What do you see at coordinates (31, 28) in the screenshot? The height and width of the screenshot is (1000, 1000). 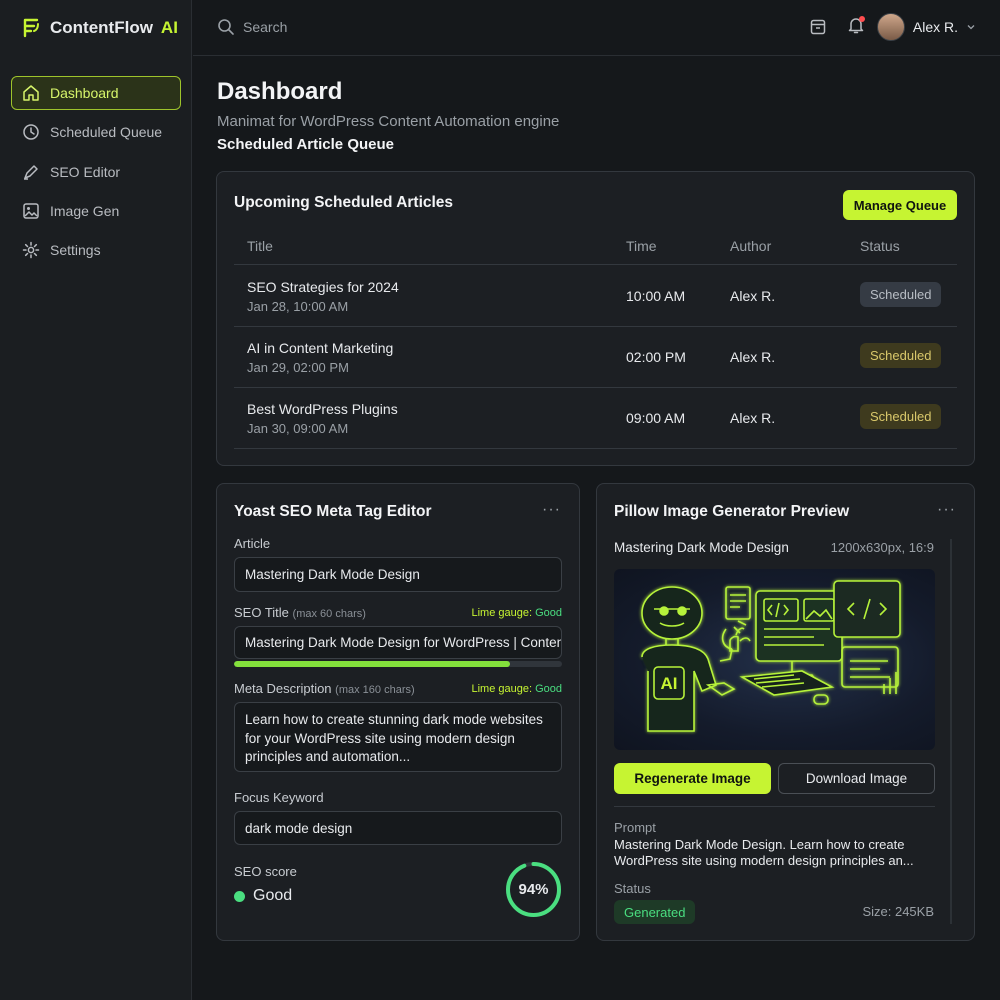 I see `logo-icon` at bounding box center [31, 28].